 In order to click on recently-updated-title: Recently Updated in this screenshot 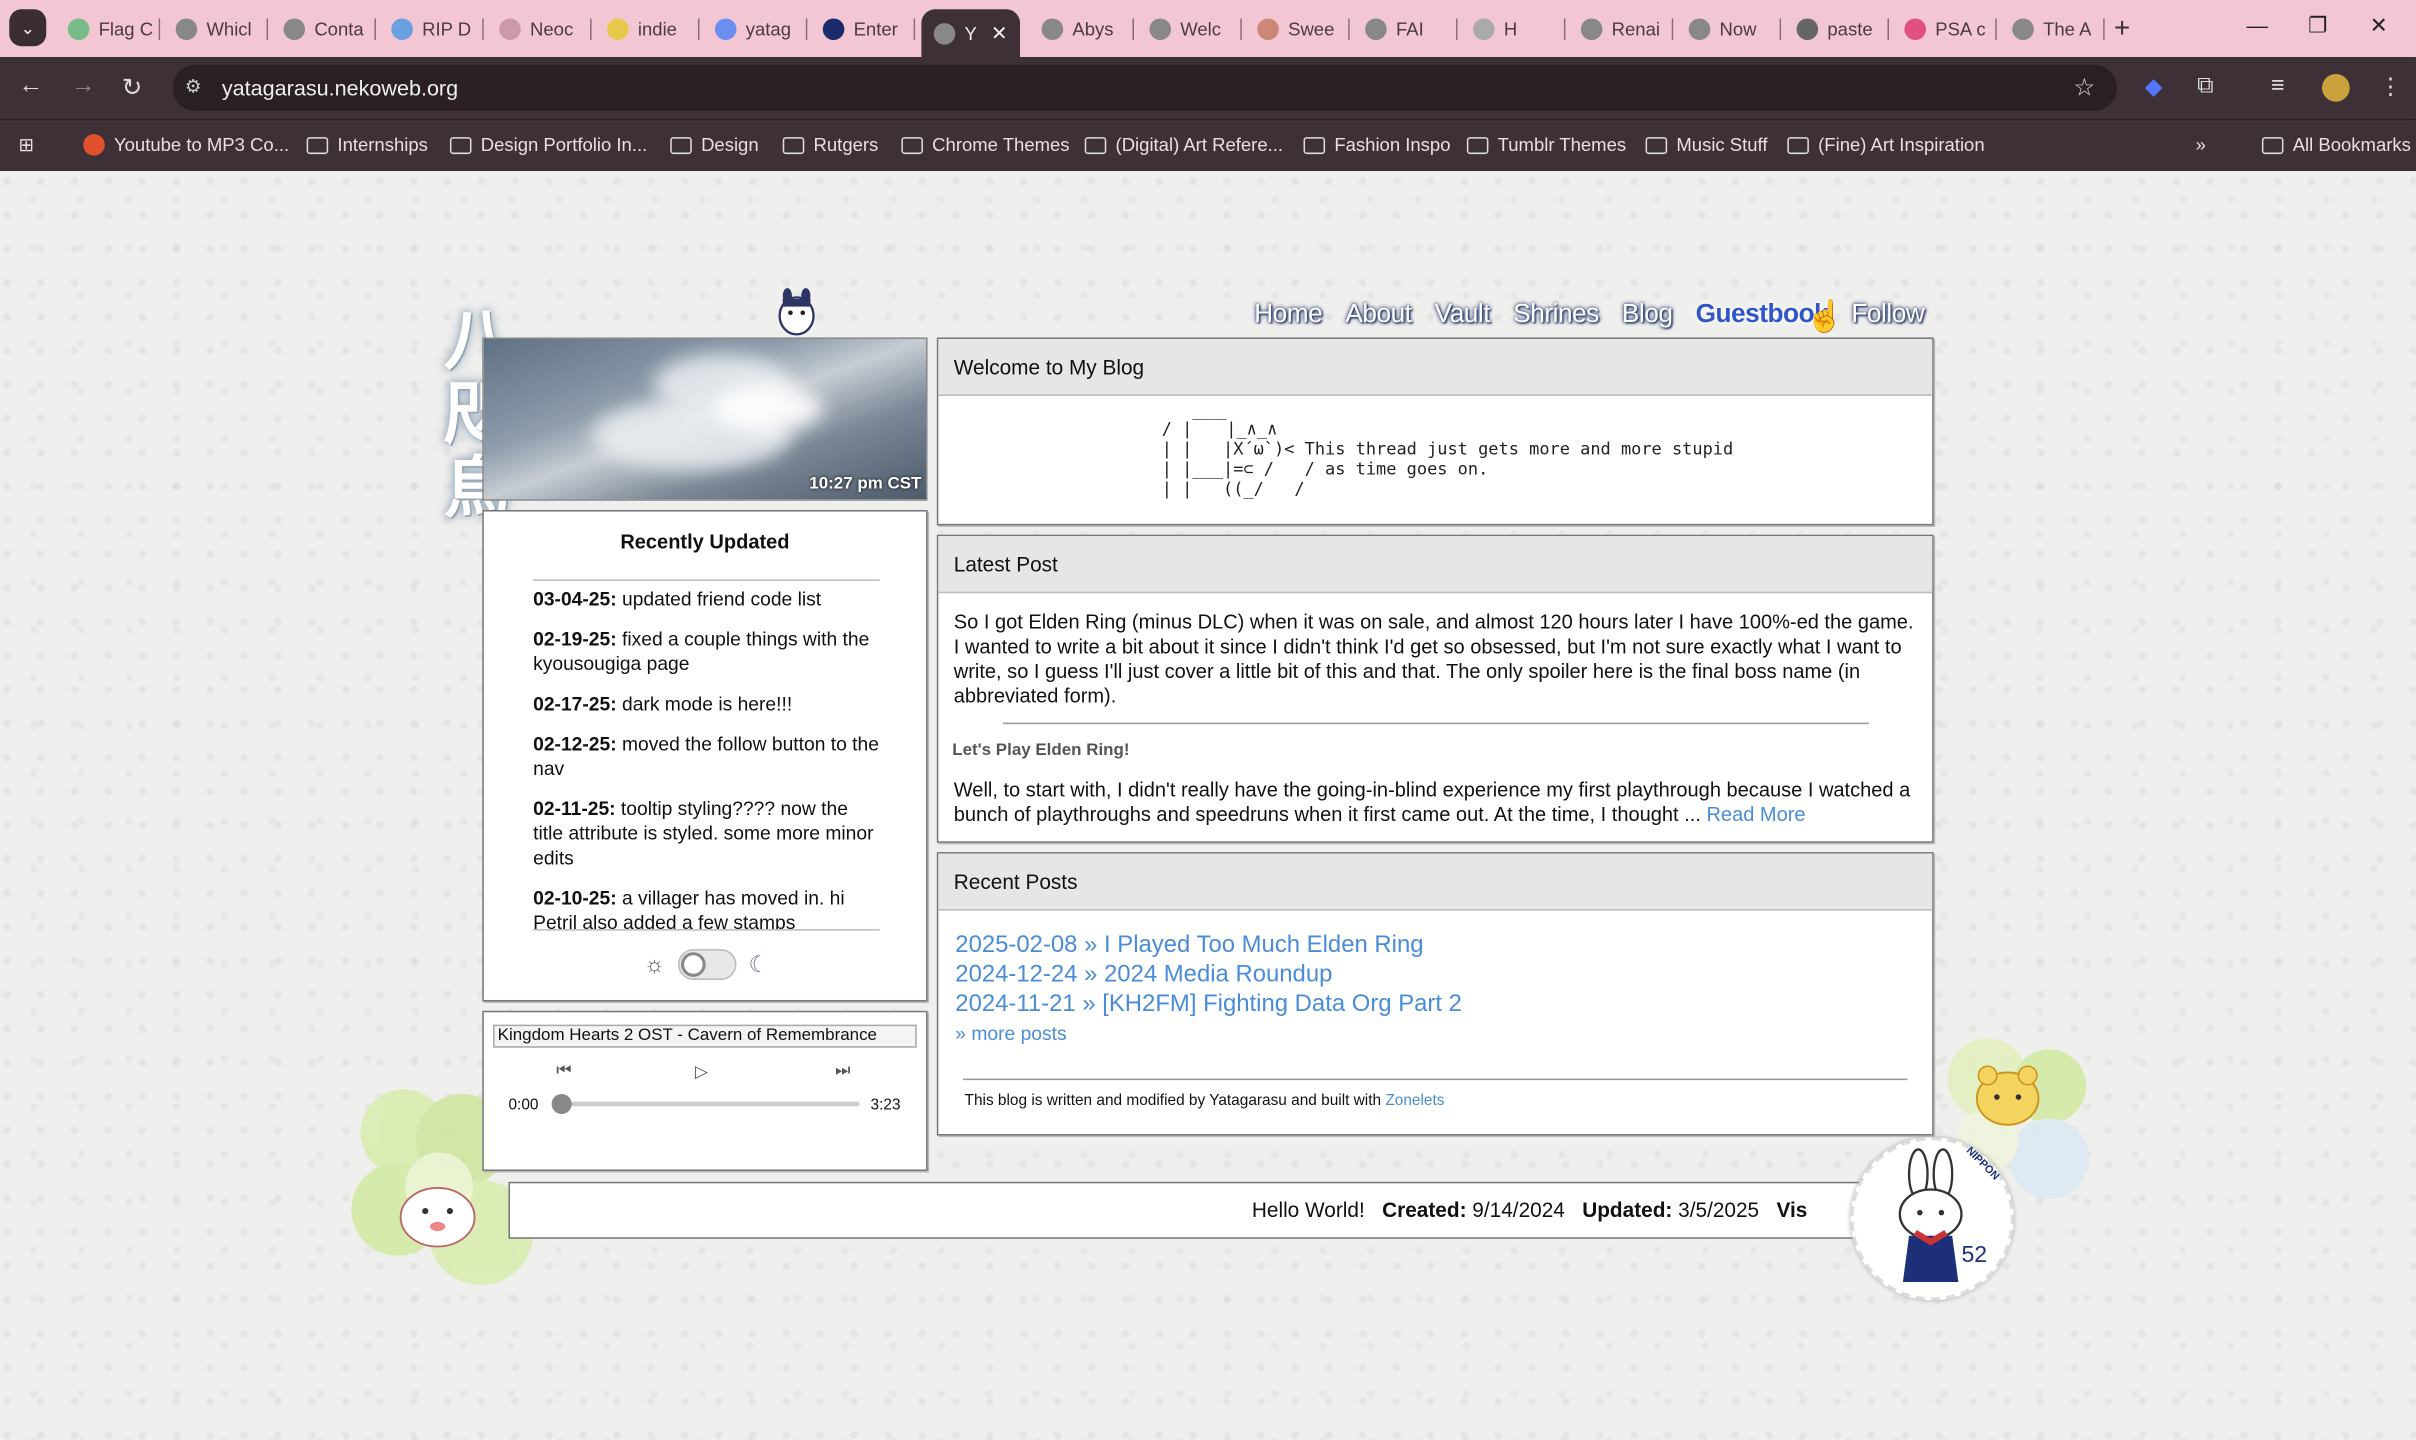, I will do `click(705, 542)`.